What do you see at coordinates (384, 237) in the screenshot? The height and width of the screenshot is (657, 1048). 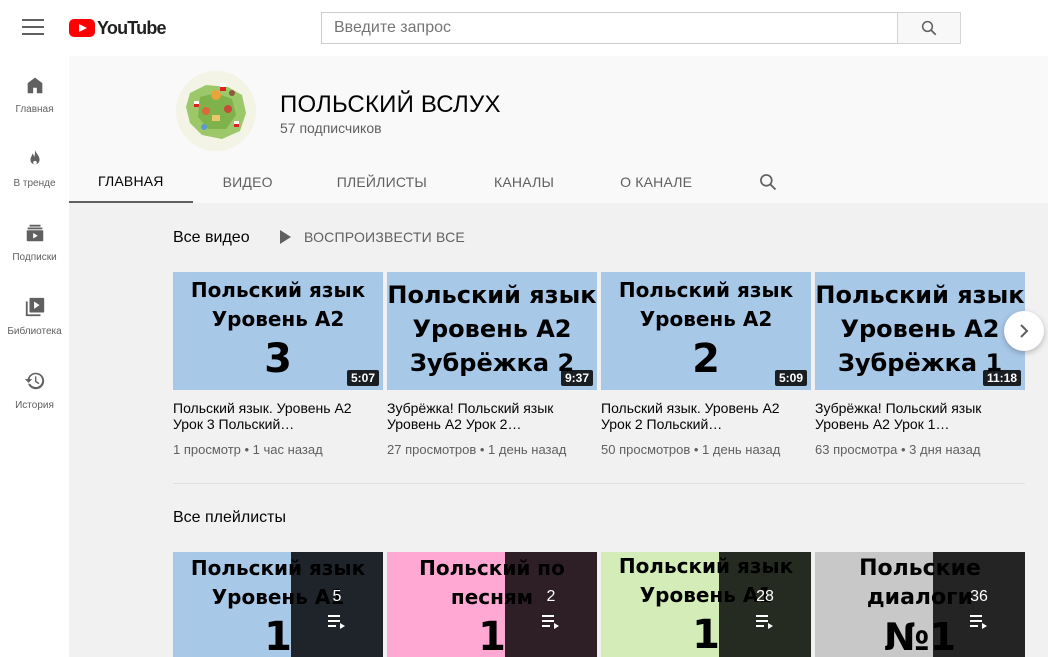 I see `play-all-label: ВОСПРОИЗВЕСТИ ВСЕ` at bounding box center [384, 237].